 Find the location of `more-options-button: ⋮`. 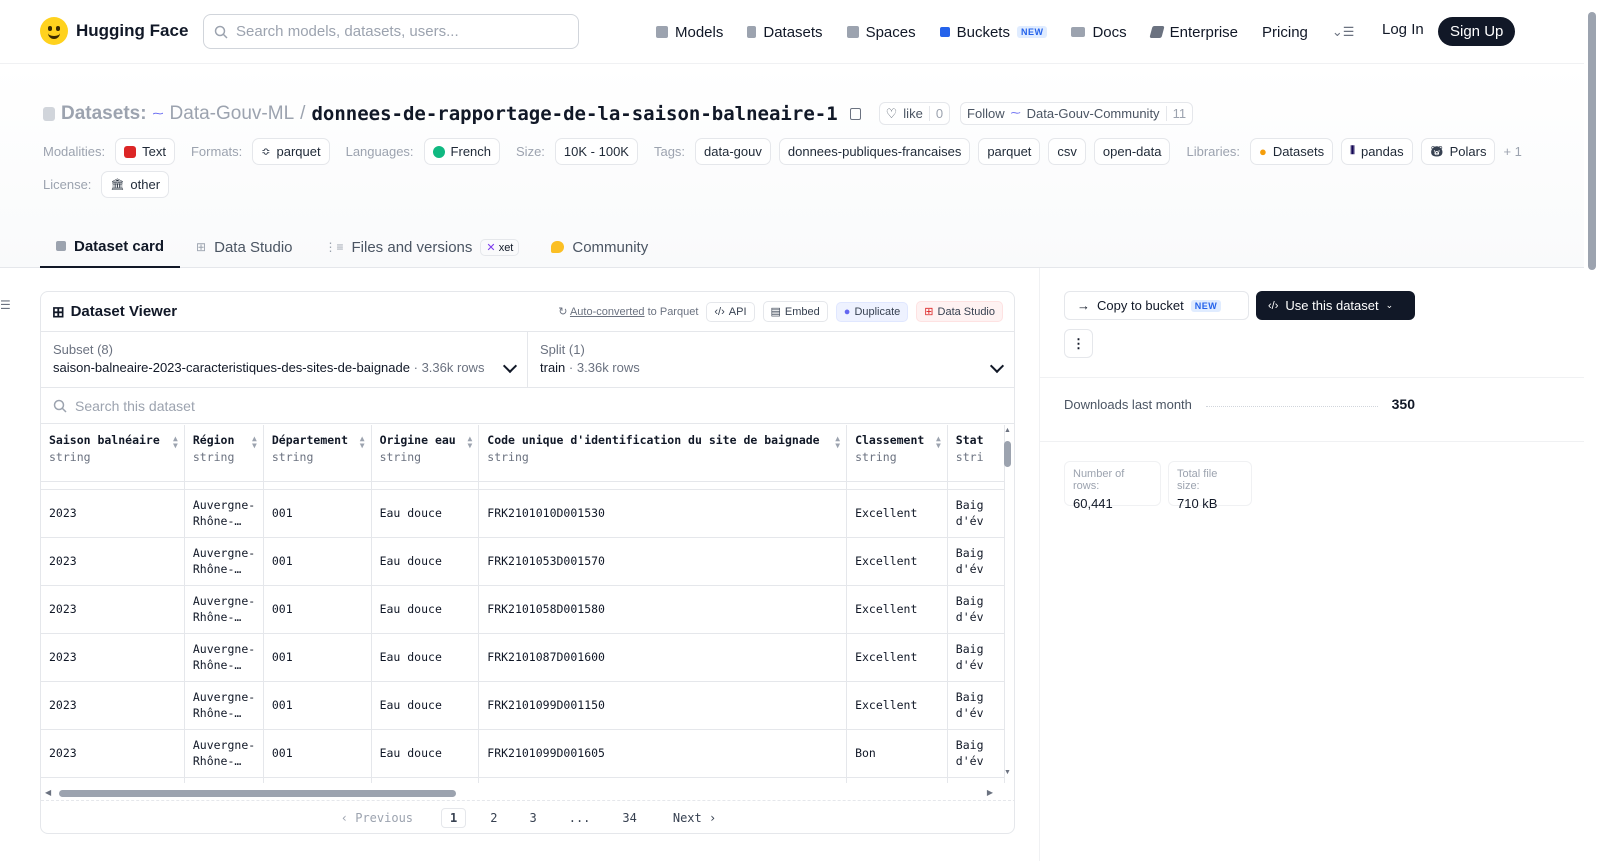

more-options-button: ⋮ is located at coordinates (1078, 343).